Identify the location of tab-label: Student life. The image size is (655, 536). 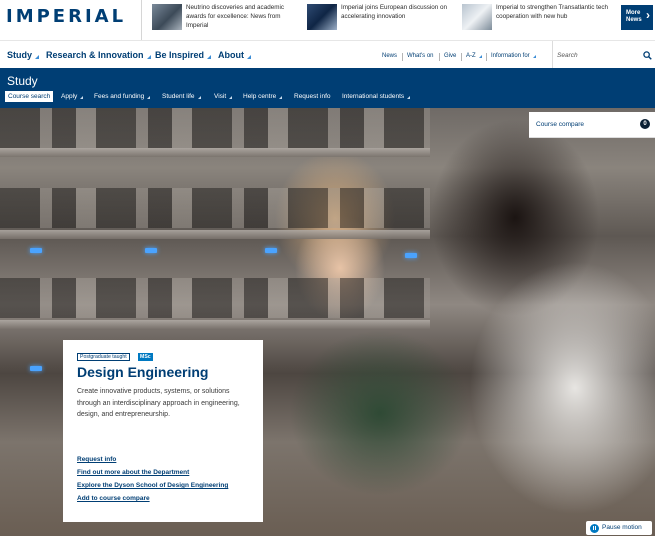
(178, 96).